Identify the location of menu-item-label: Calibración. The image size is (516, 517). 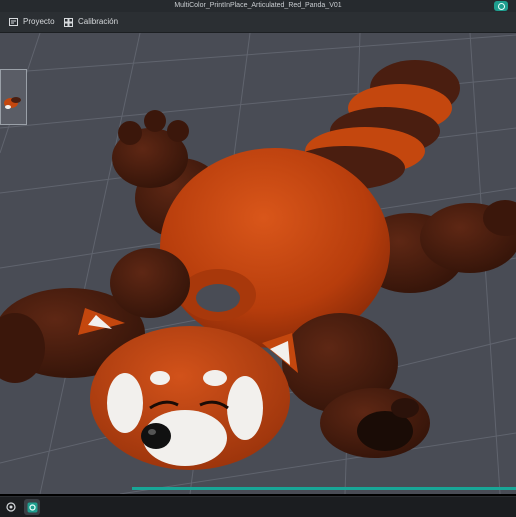
(98, 21).